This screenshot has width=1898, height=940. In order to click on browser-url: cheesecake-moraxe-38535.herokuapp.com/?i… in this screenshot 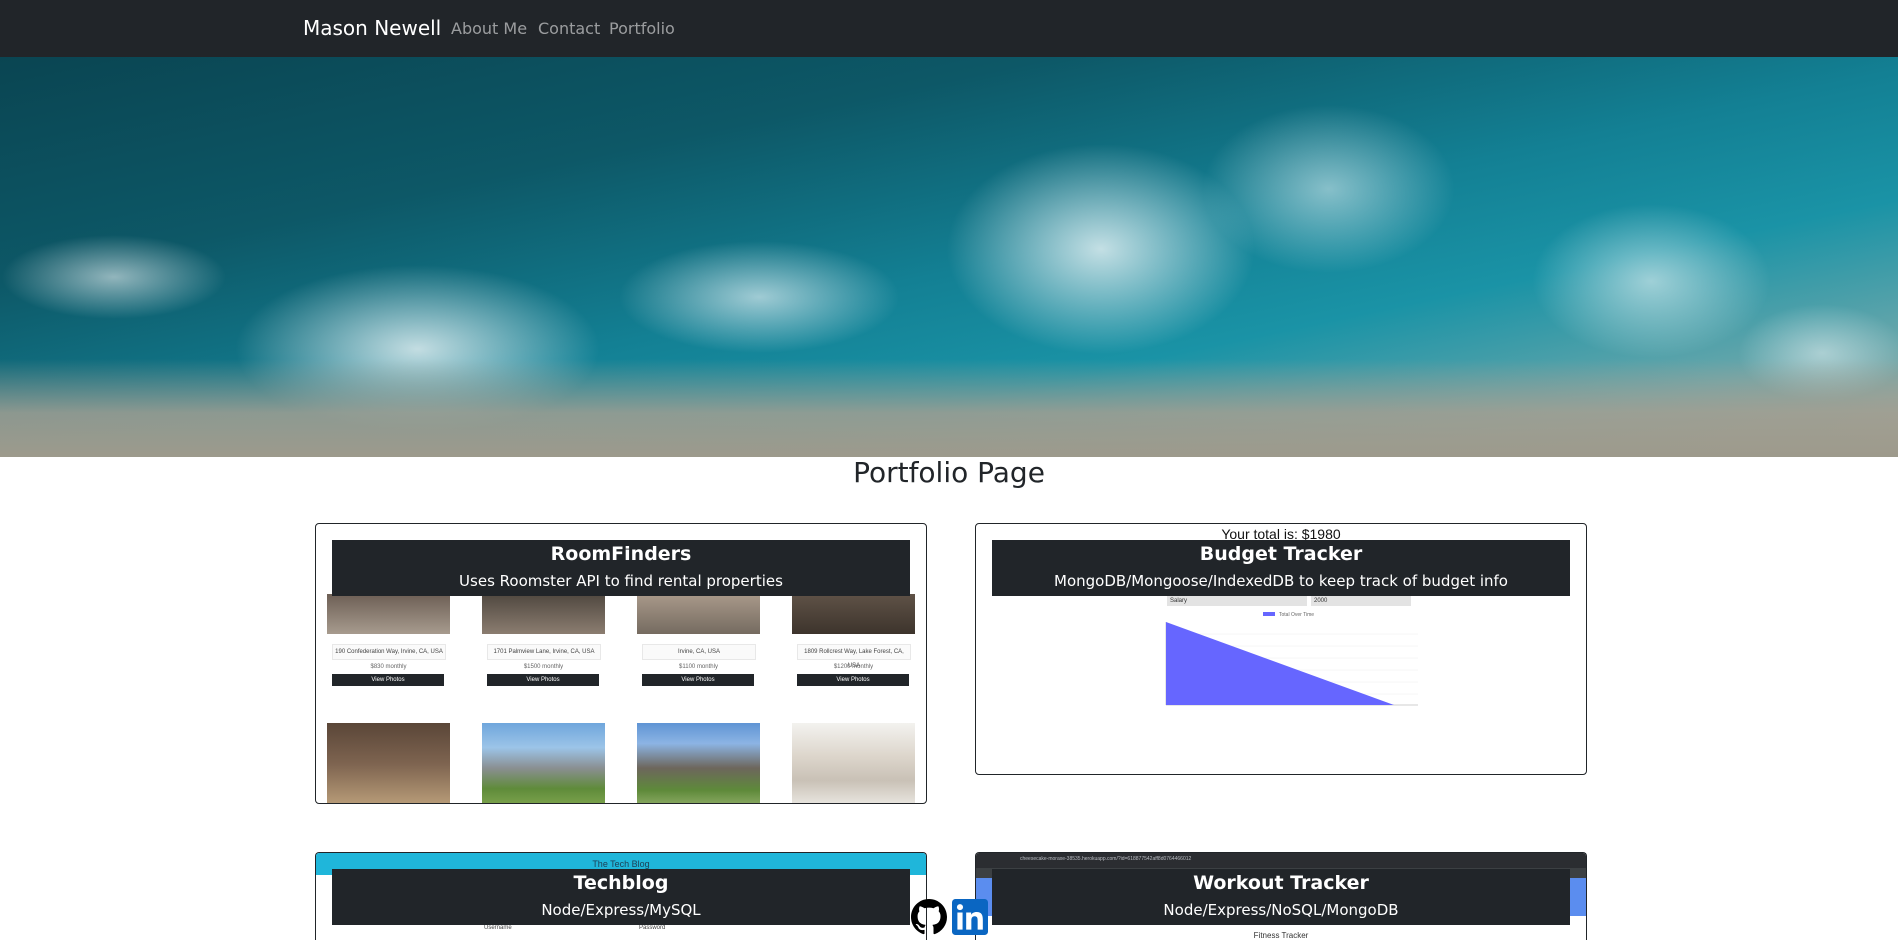, I will do `click(1106, 859)`.